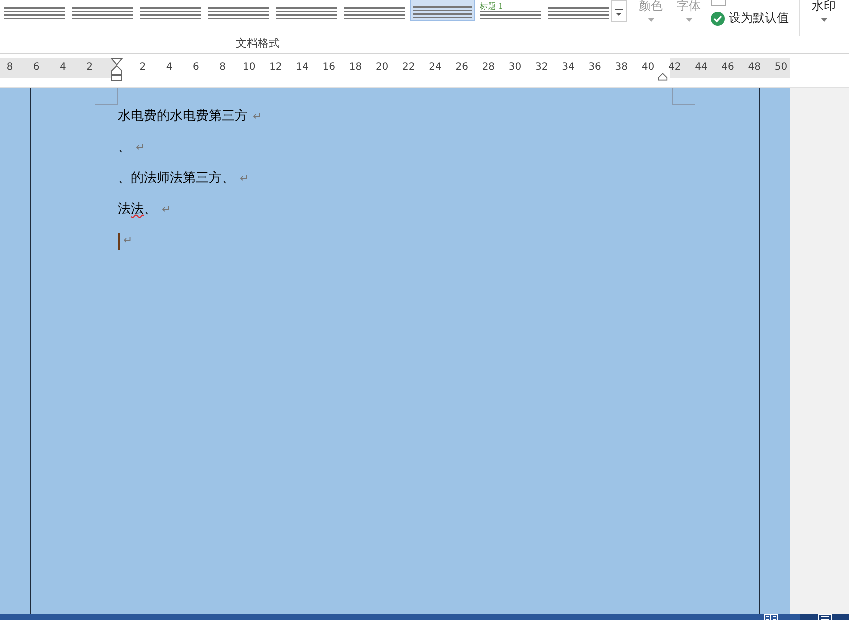  What do you see at coordinates (771, 617) in the screenshot?
I see `book-icon` at bounding box center [771, 617].